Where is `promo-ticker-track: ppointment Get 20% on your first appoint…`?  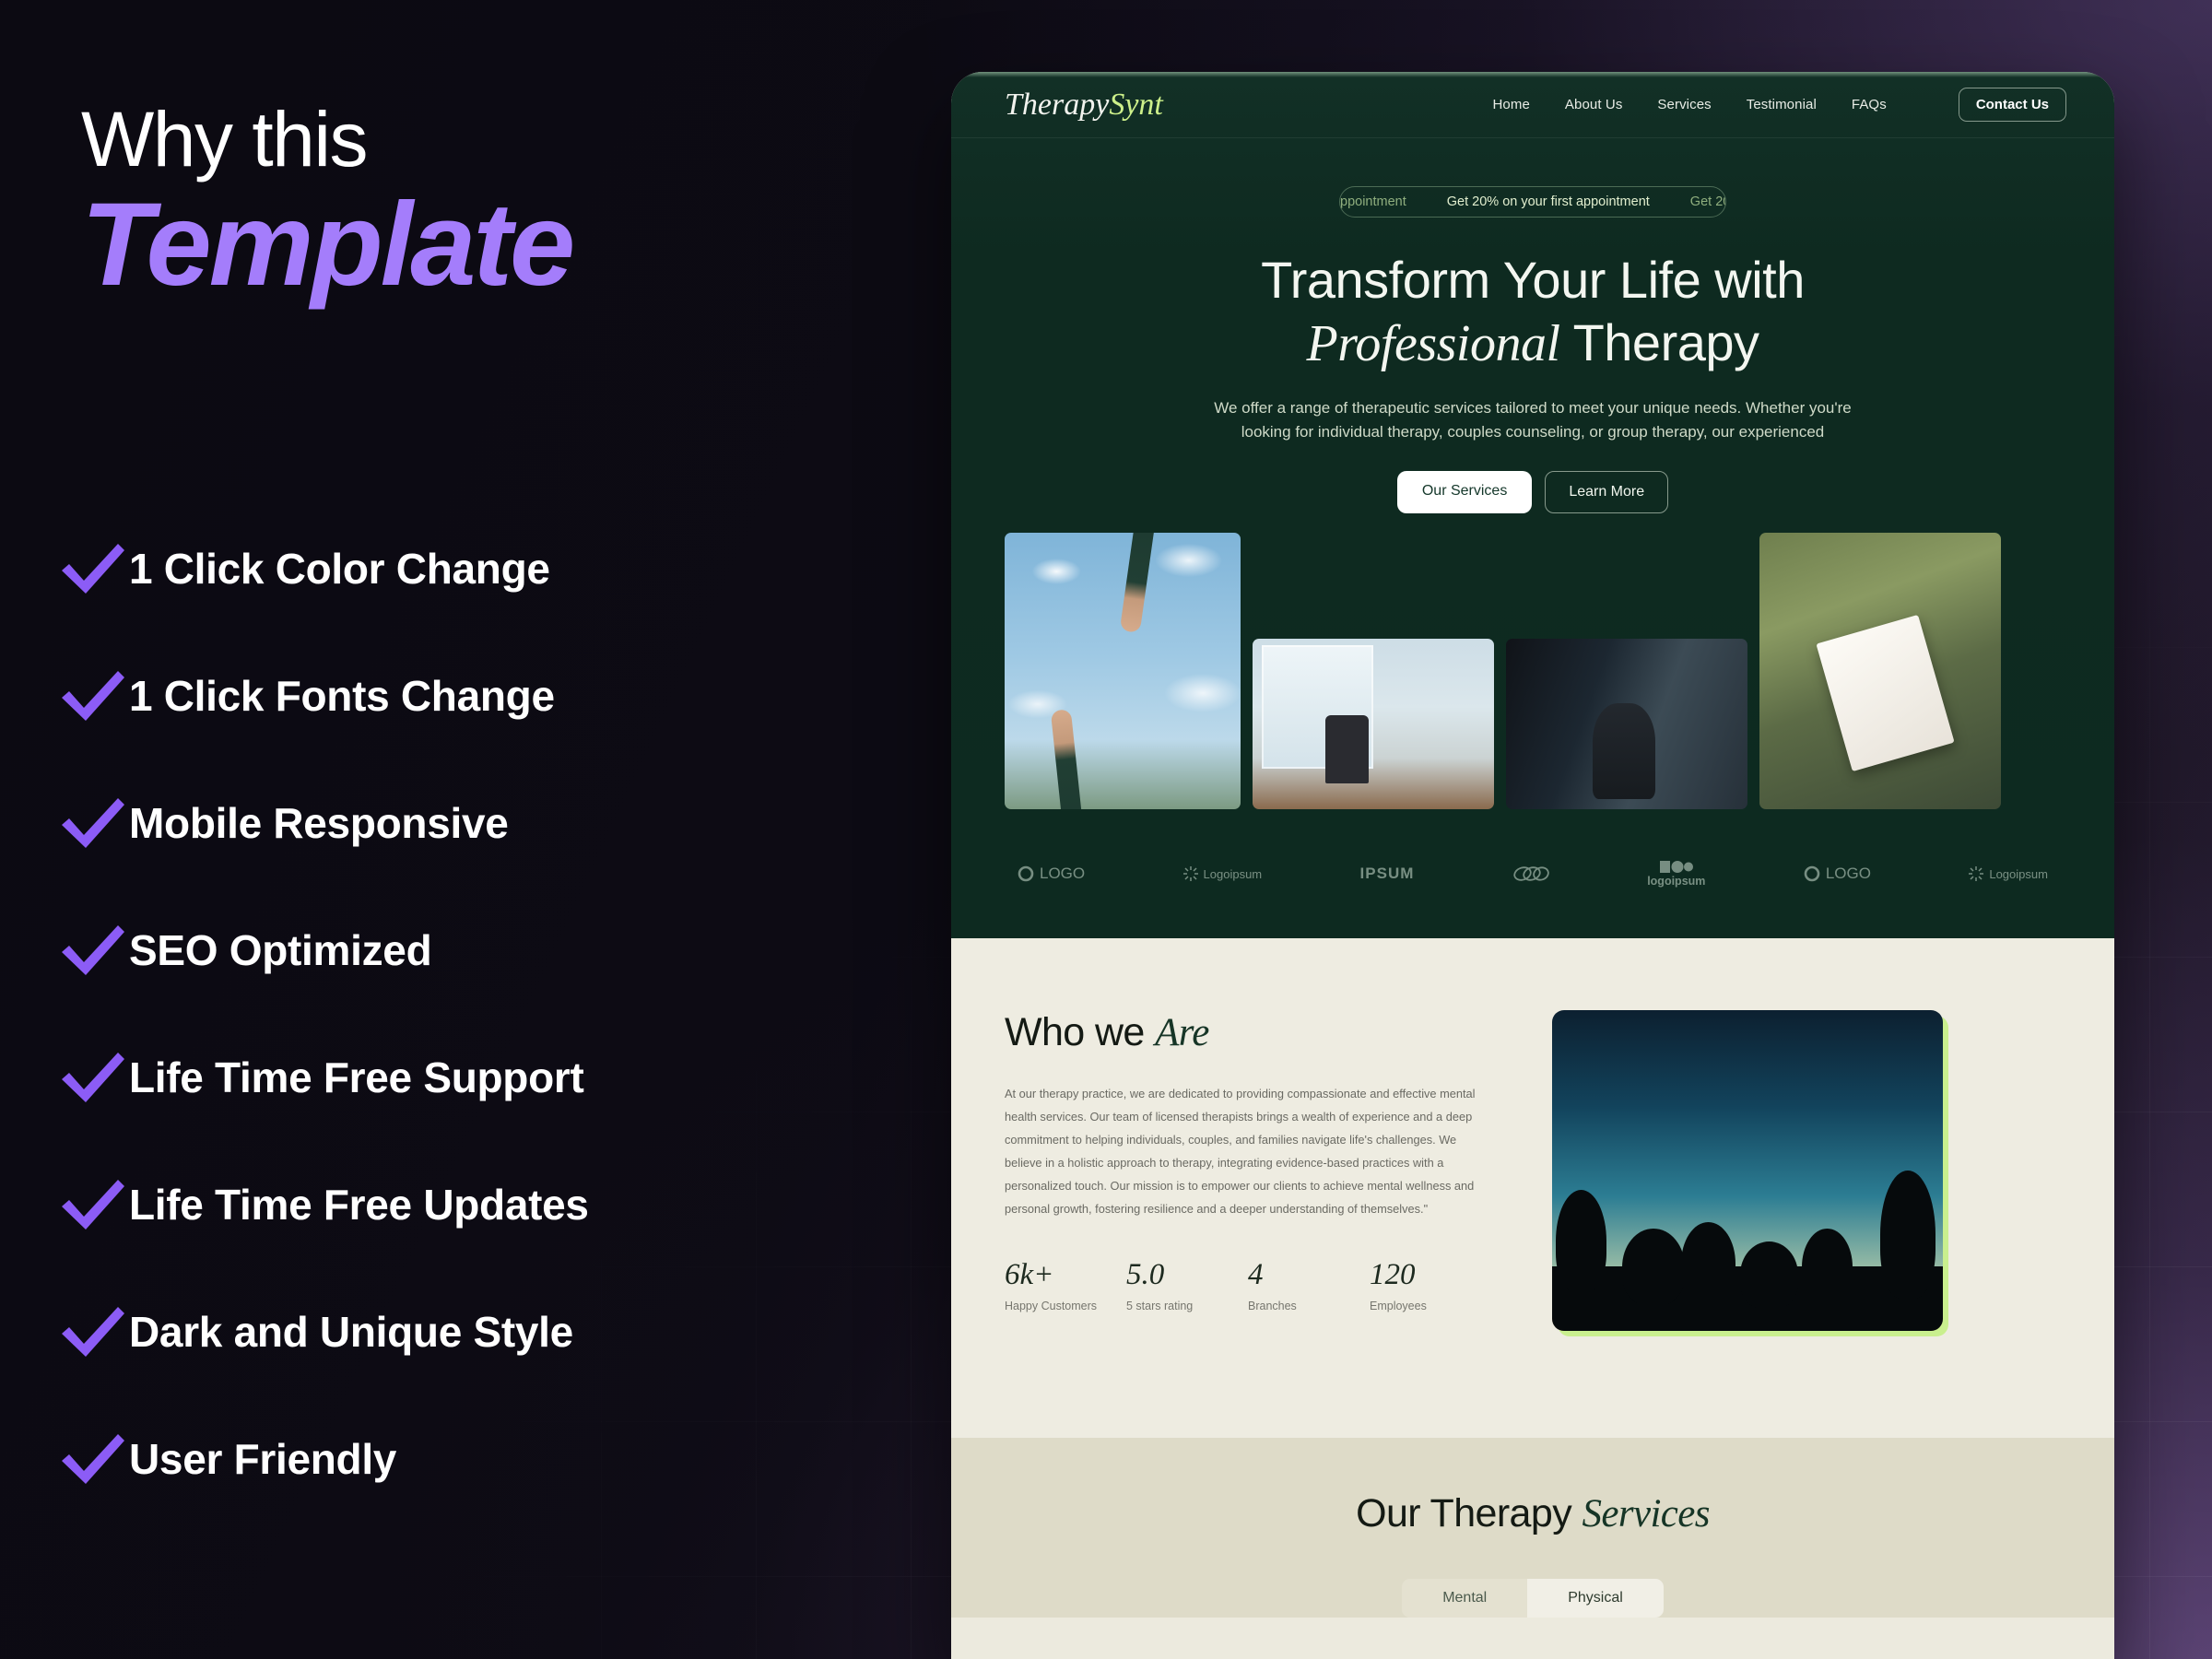
promo-ticker-track: ppointment Get 20% on your first appoint… is located at coordinates (1532, 201).